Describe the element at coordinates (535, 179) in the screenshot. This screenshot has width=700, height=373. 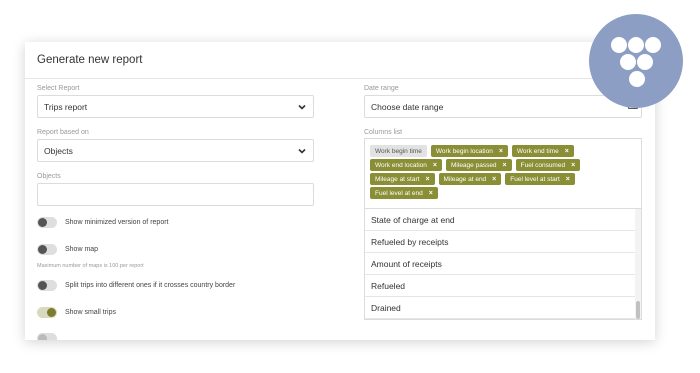
I see `column-tag-label: Fuel level at start` at that location.